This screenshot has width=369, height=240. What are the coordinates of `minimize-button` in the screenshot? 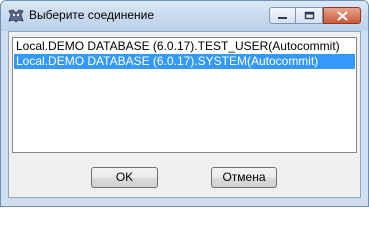 It's located at (282, 15).